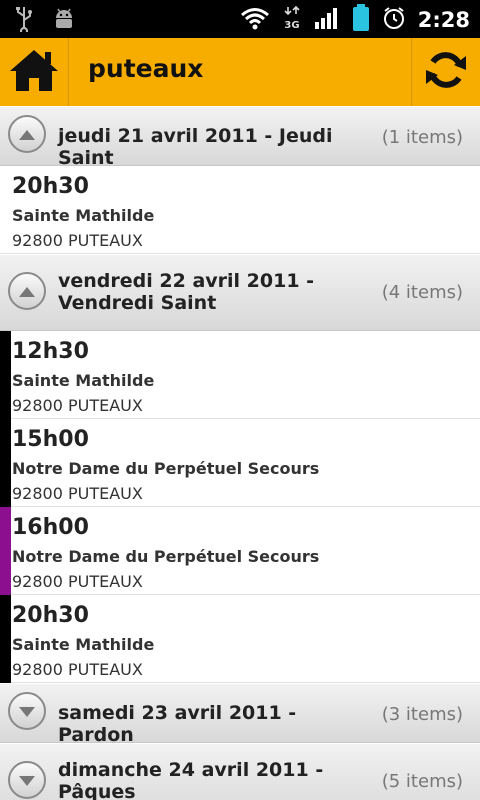 Image resolution: width=480 pixels, height=800 pixels. I want to click on group-count: (4 items), so click(422, 292).